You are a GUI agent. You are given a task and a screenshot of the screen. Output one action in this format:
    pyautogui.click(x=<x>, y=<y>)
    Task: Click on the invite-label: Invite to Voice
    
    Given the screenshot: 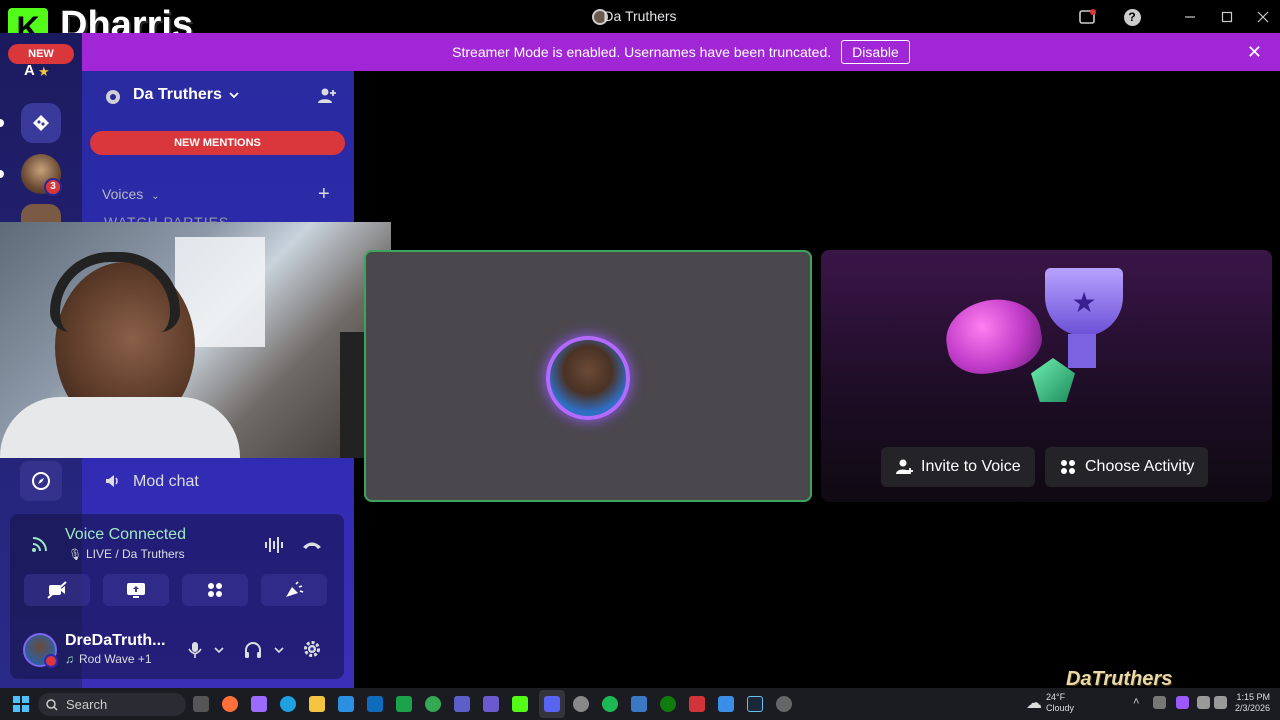 What is the action you would take?
    pyautogui.click(x=971, y=466)
    